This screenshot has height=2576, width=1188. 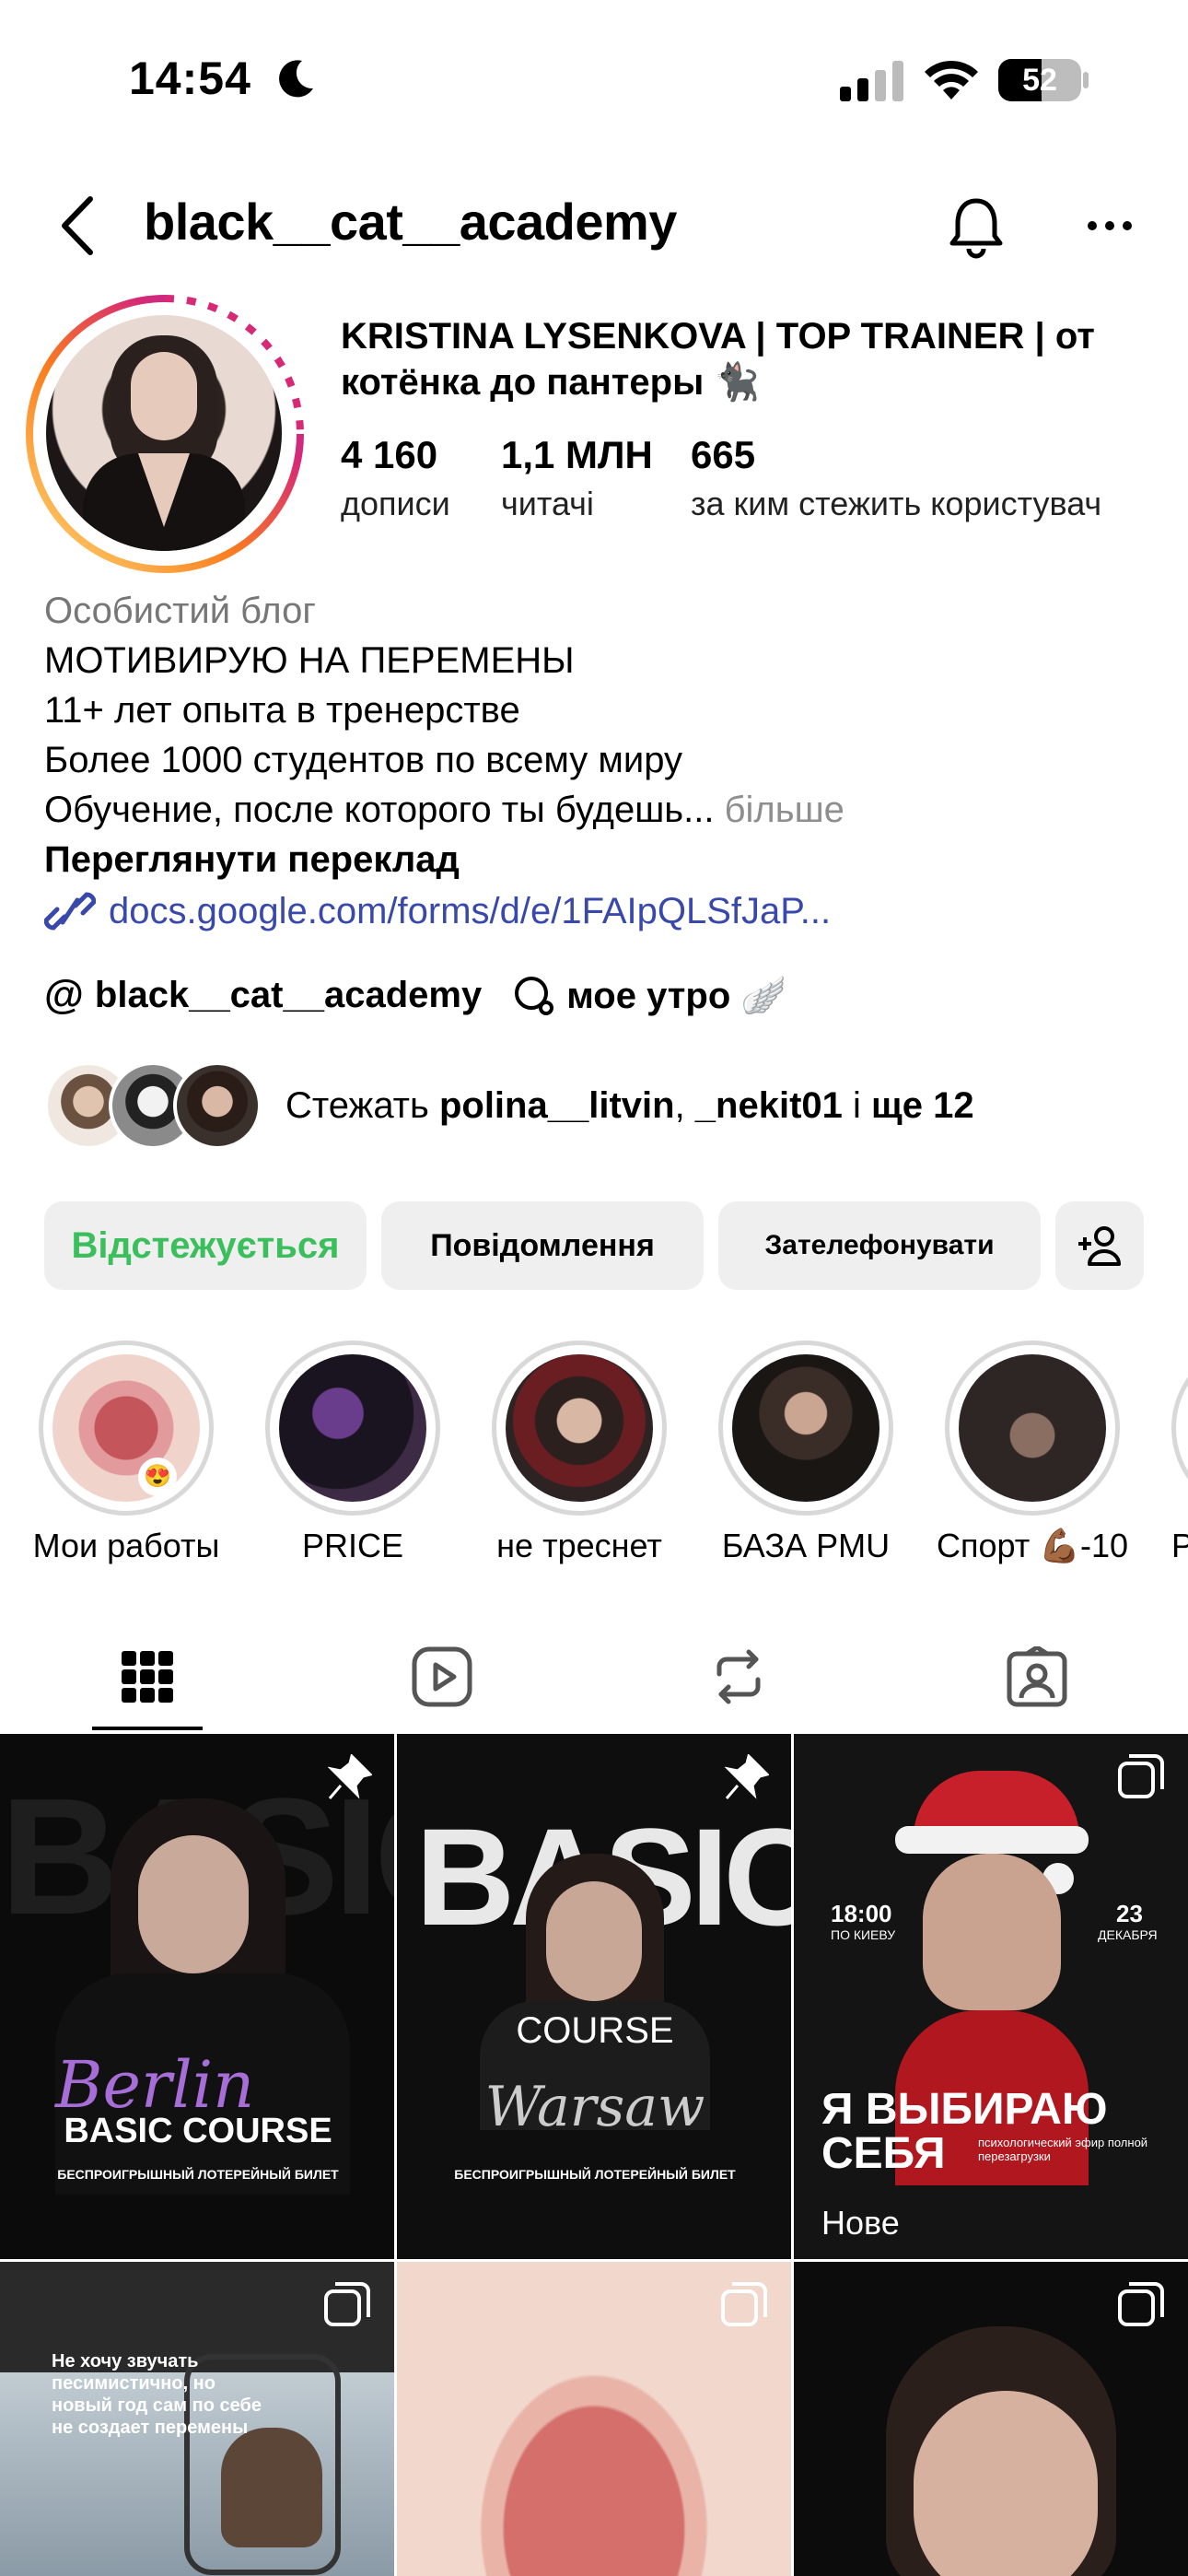 I want to click on highlight-item: PRICE, so click(x=352, y=1453).